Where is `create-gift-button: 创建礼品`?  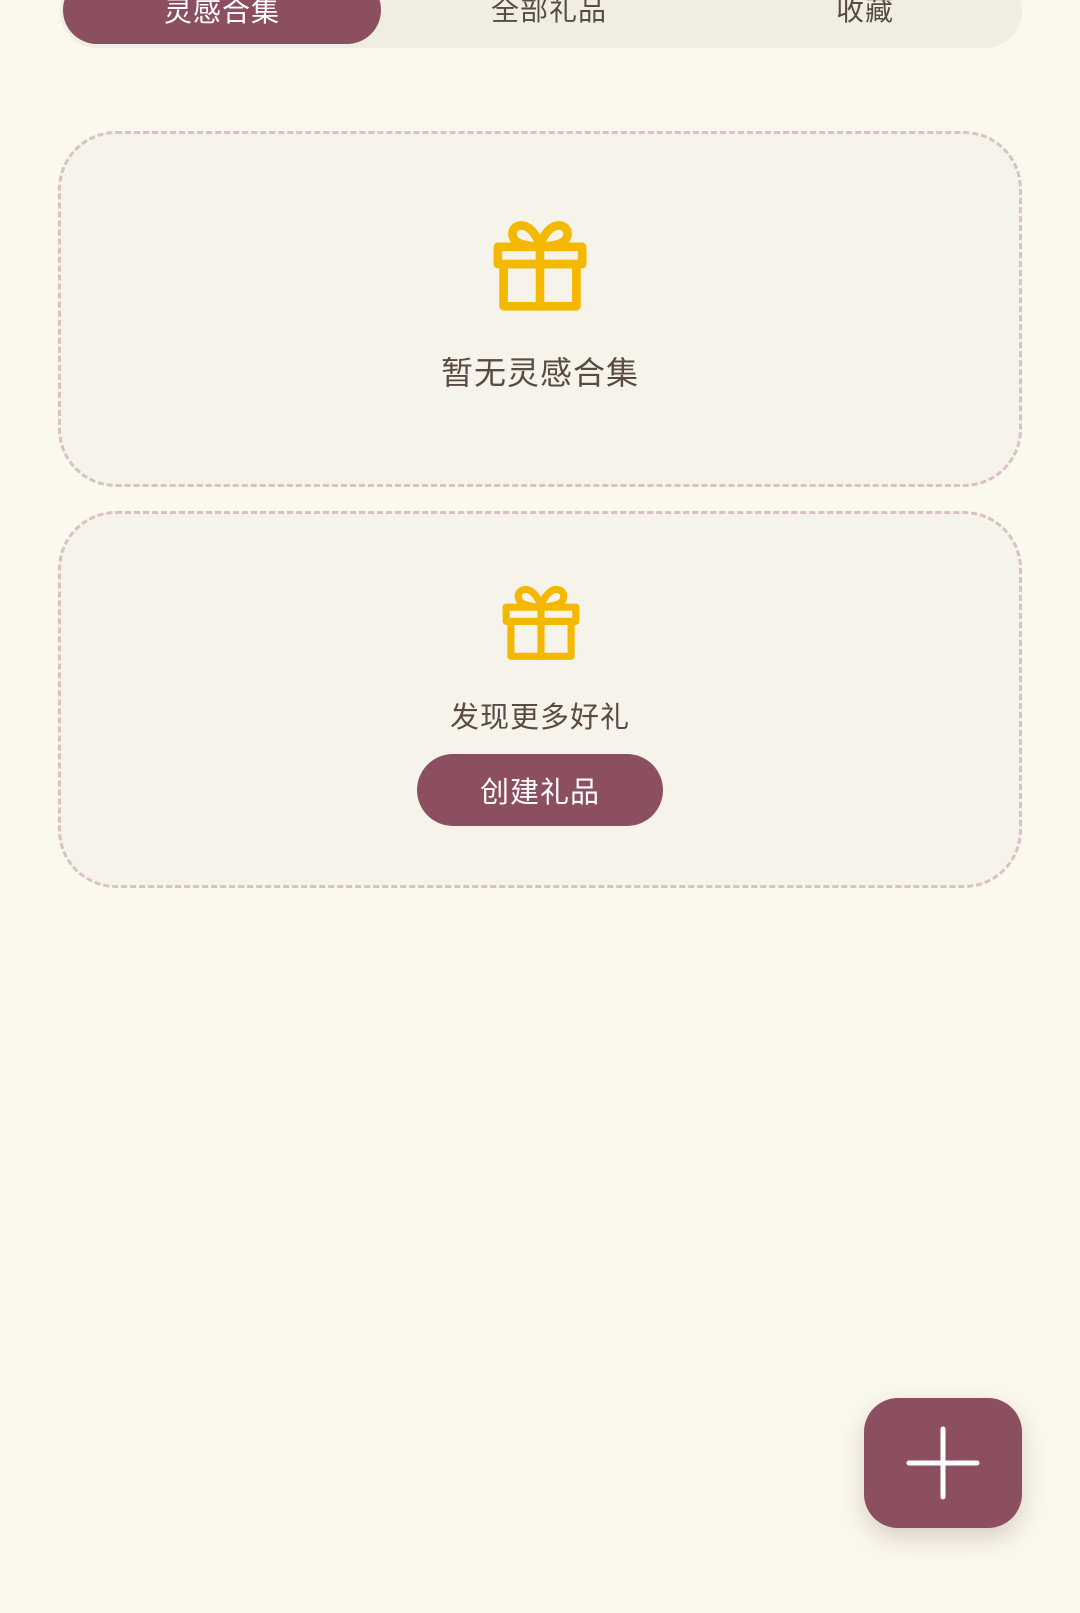 create-gift-button: 创建礼品 is located at coordinates (540, 790).